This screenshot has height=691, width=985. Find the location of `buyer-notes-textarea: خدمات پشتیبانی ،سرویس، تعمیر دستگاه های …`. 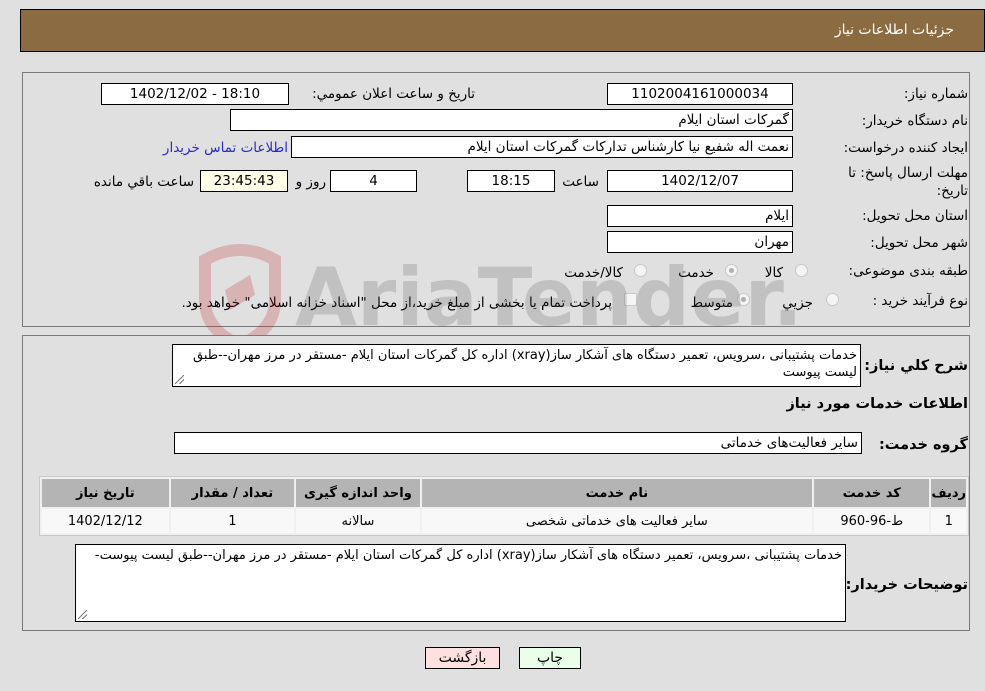

buyer-notes-textarea: خدمات پشتیبانی ،سرویس، تعمیر دستگاه های … is located at coordinates (460, 583).